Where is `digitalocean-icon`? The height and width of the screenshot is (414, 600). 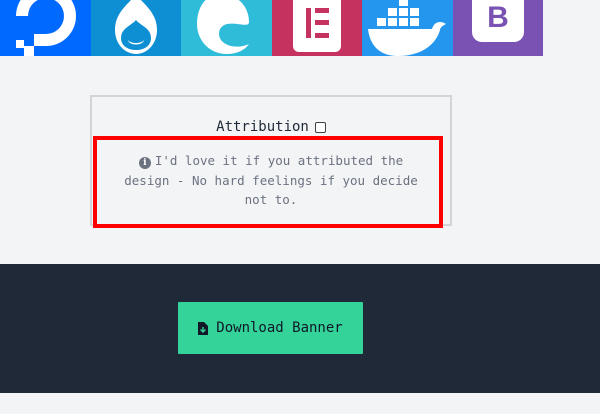
digitalocean-icon is located at coordinates (46, 28).